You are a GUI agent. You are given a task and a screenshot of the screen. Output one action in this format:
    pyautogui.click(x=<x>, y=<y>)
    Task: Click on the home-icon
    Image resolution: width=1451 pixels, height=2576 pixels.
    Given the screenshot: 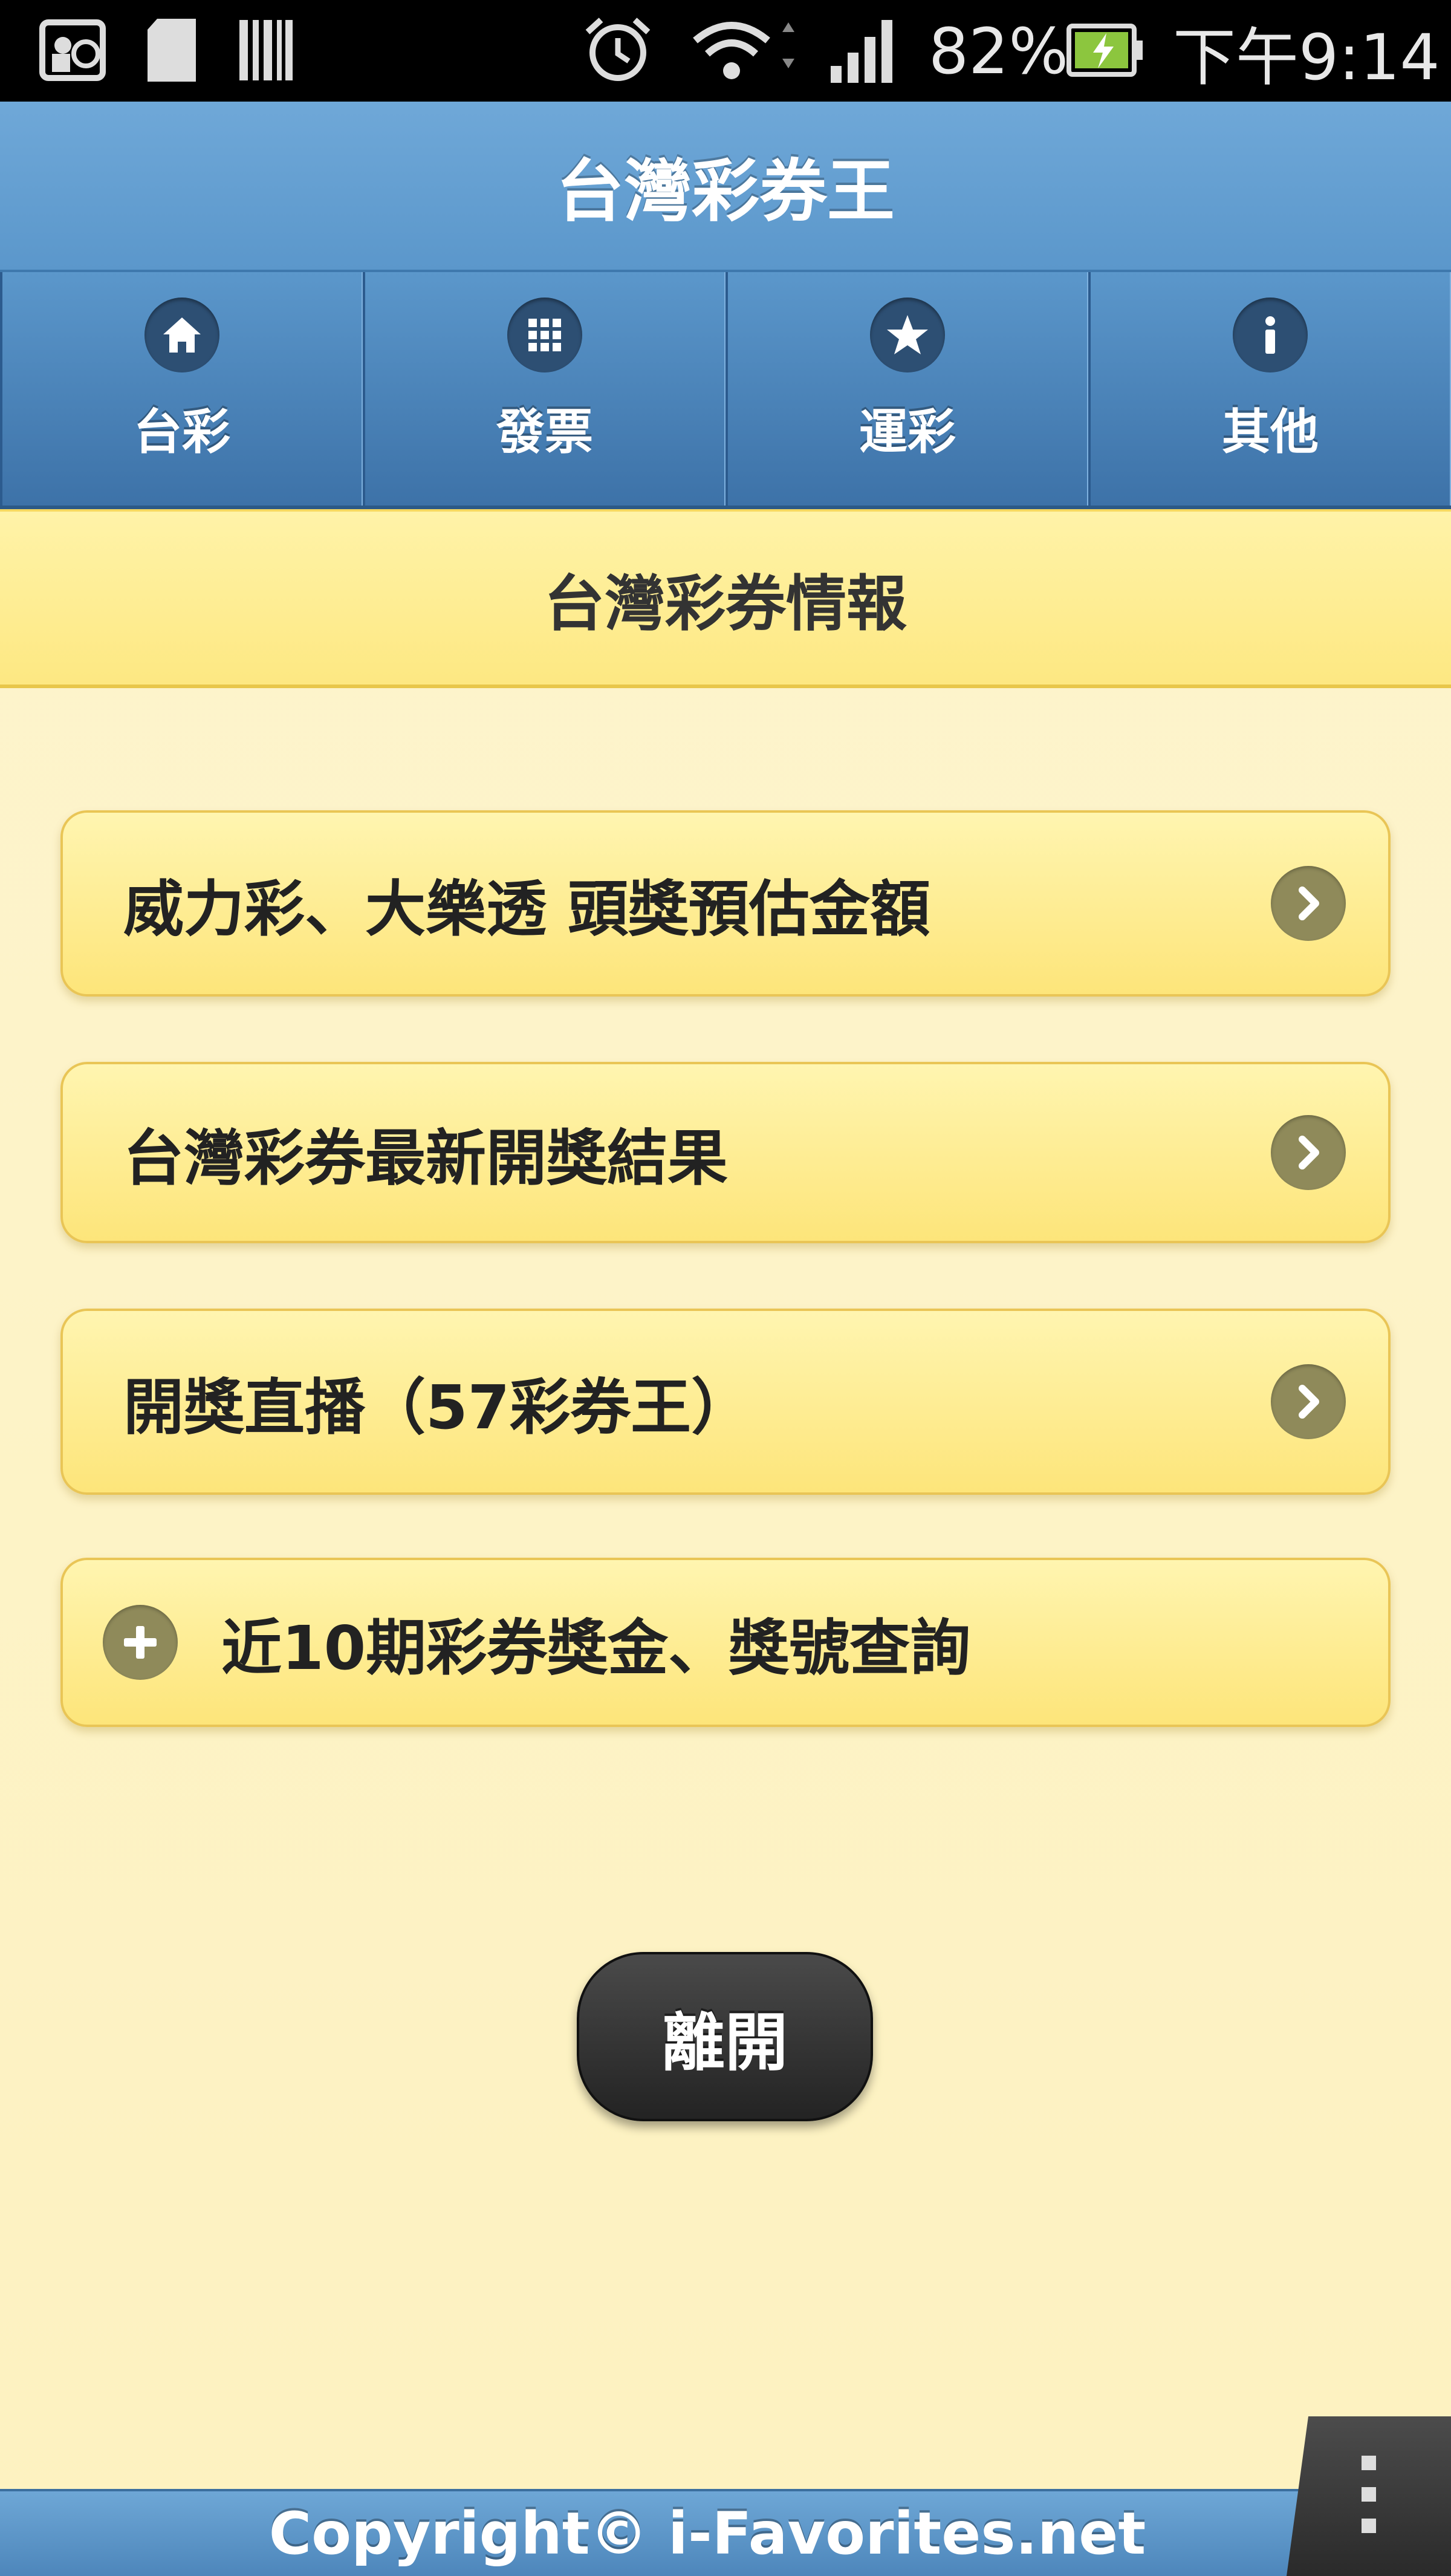 What is the action you would take?
    pyautogui.click(x=182, y=335)
    